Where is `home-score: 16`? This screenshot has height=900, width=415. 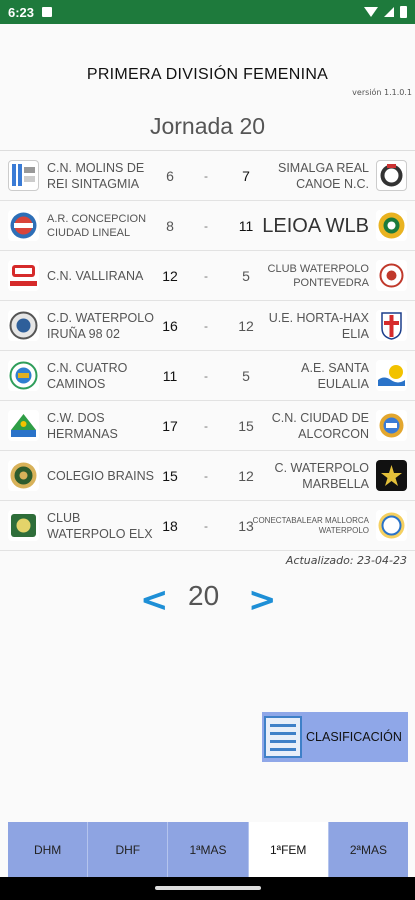 home-score: 16 is located at coordinates (170, 326).